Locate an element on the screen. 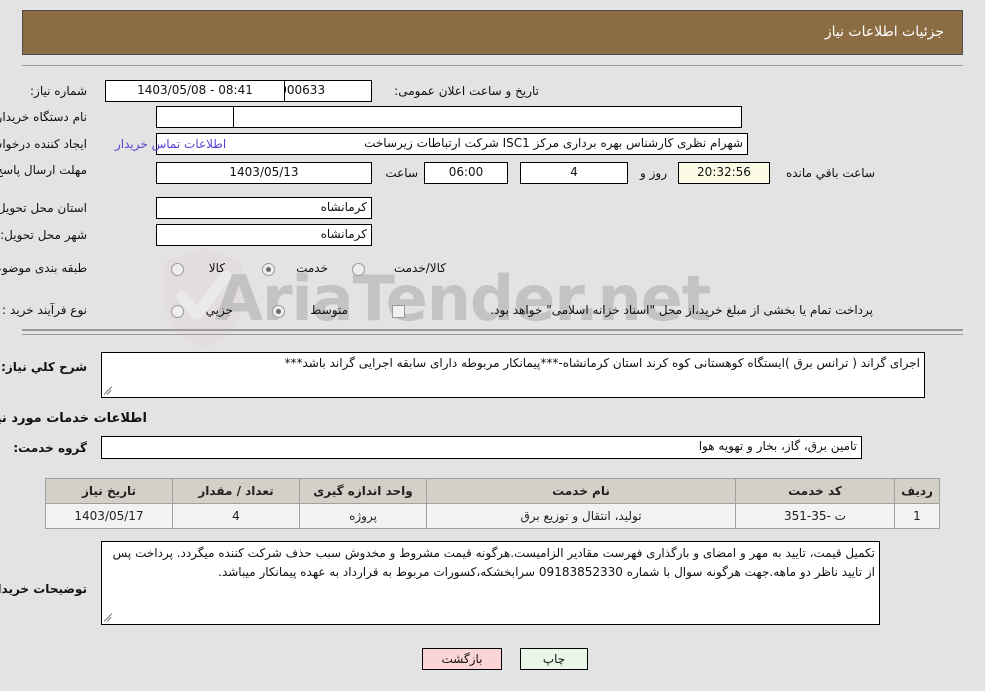 Image resolution: width=985 pixels, height=691 pixels. remaining-days-label: روز و is located at coordinates (653, 173).